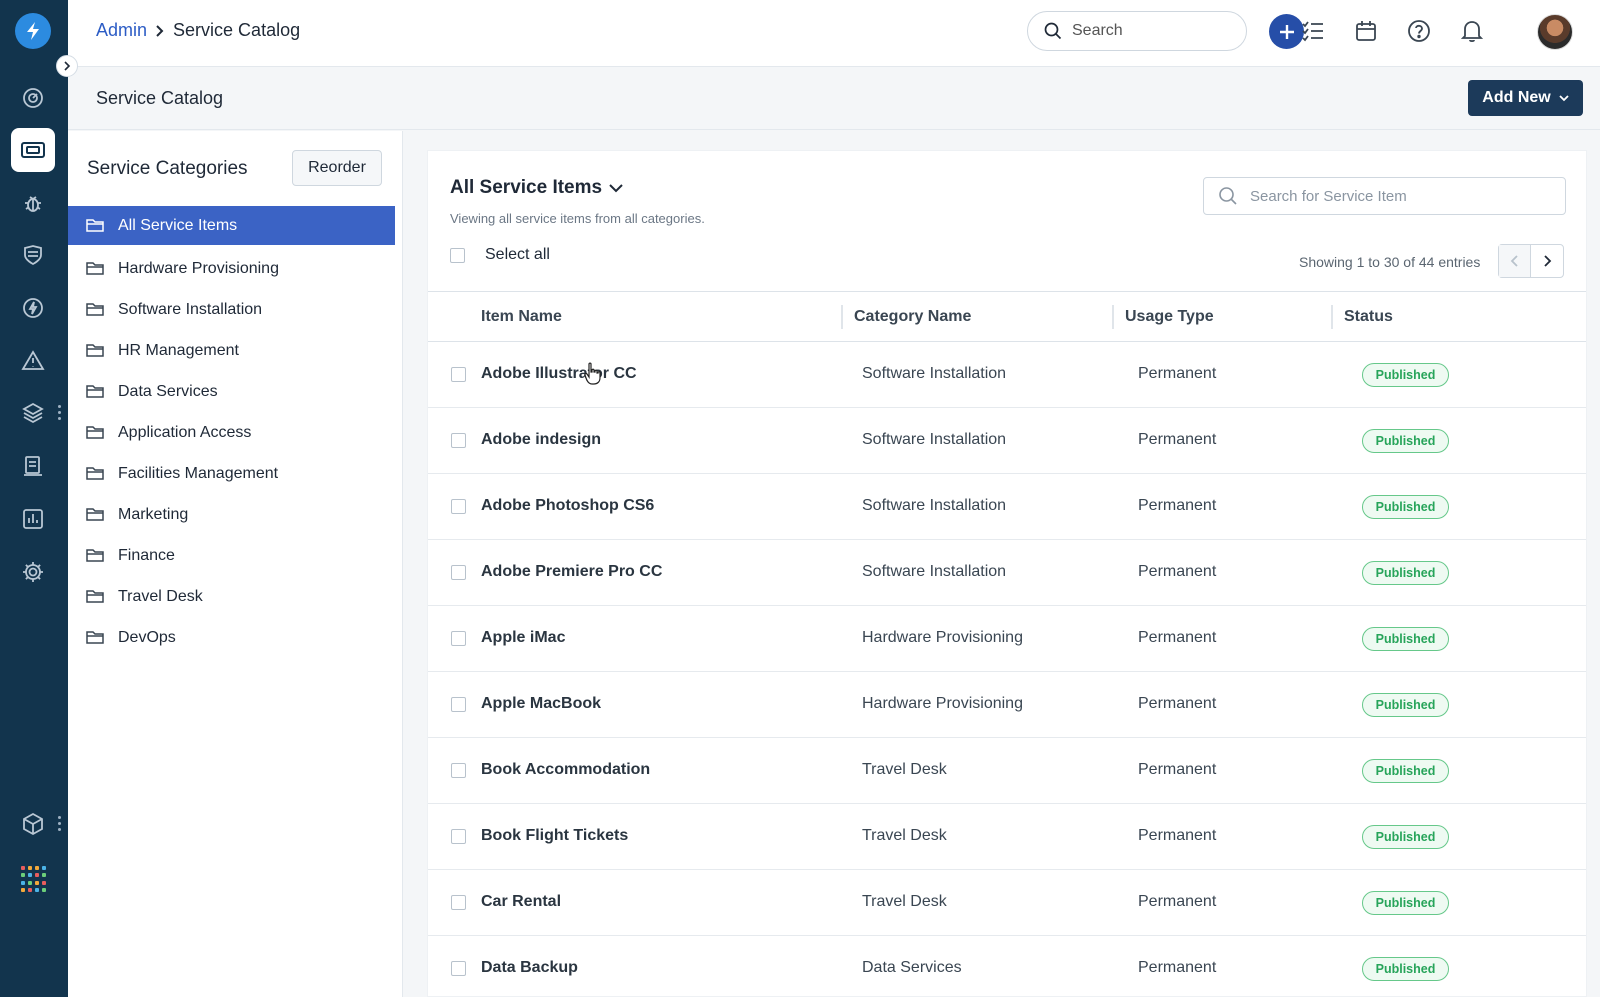 This screenshot has width=1600, height=997. What do you see at coordinates (616, 188) in the screenshot?
I see `chevron-down-icon` at bounding box center [616, 188].